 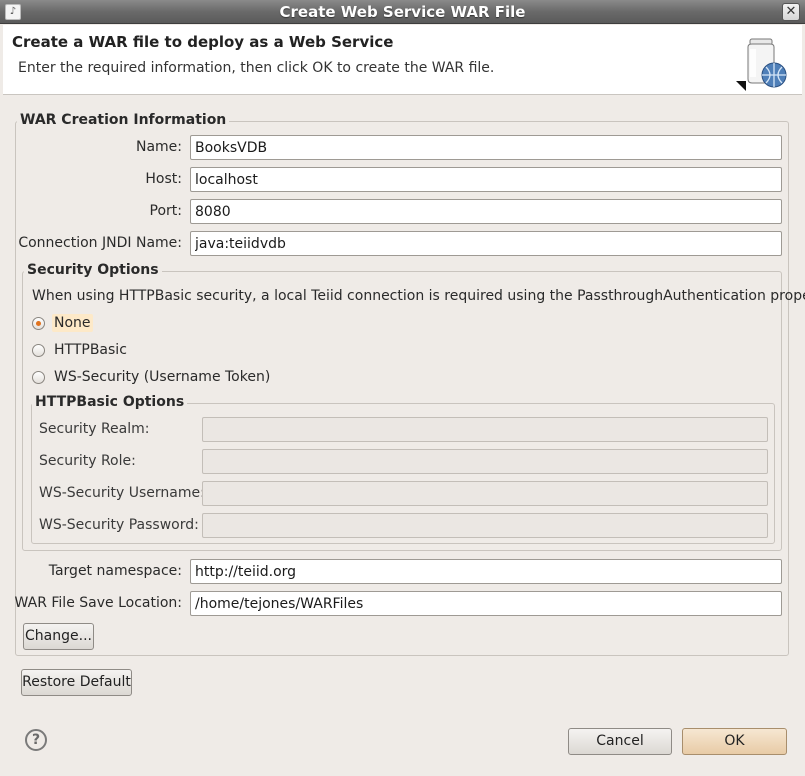 I want to click on radio-httpbasic: HTTPBasic, so click(x=80, y=350).